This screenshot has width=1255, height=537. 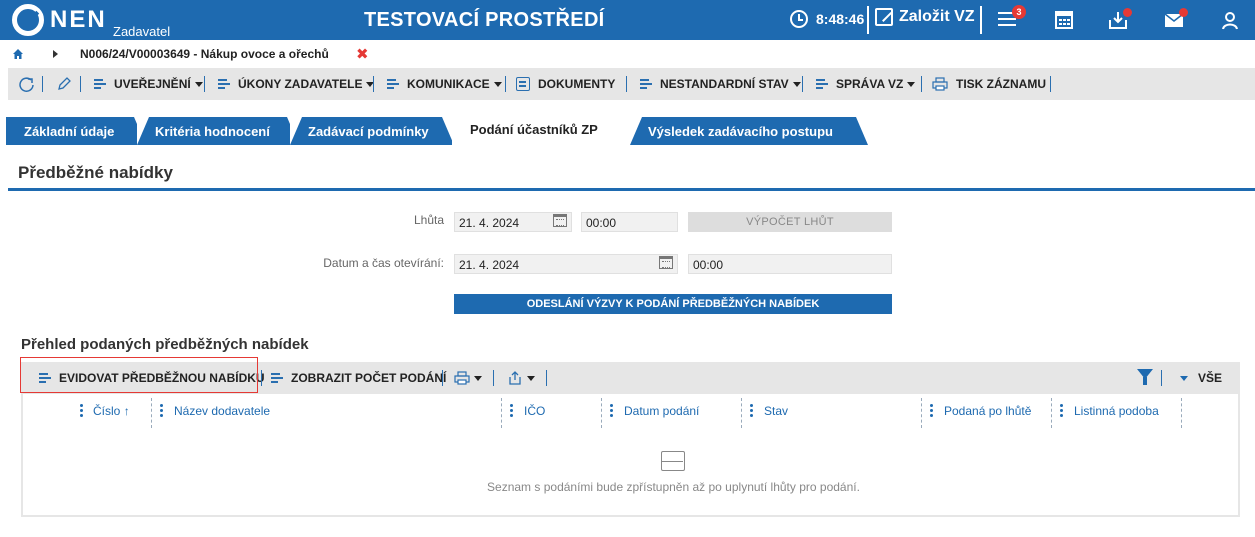 What do you see at coordinates (64, 84) in the screenshot?
I see `pencil-icon` at bounding box center [64, 84].